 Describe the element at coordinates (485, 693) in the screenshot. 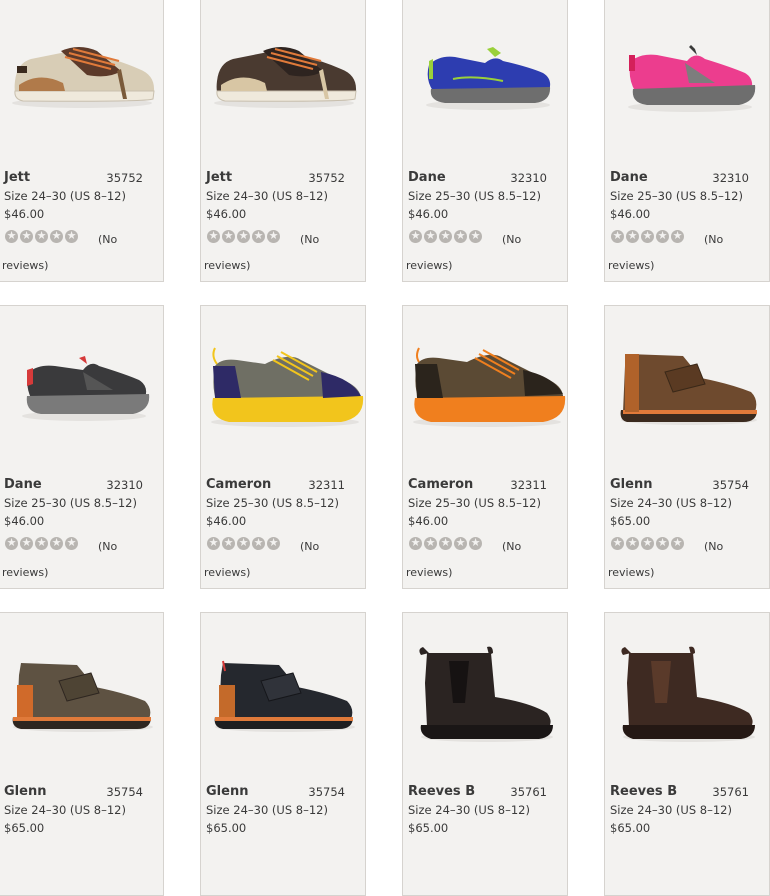

I see `chelsea-black-icon` at that location.